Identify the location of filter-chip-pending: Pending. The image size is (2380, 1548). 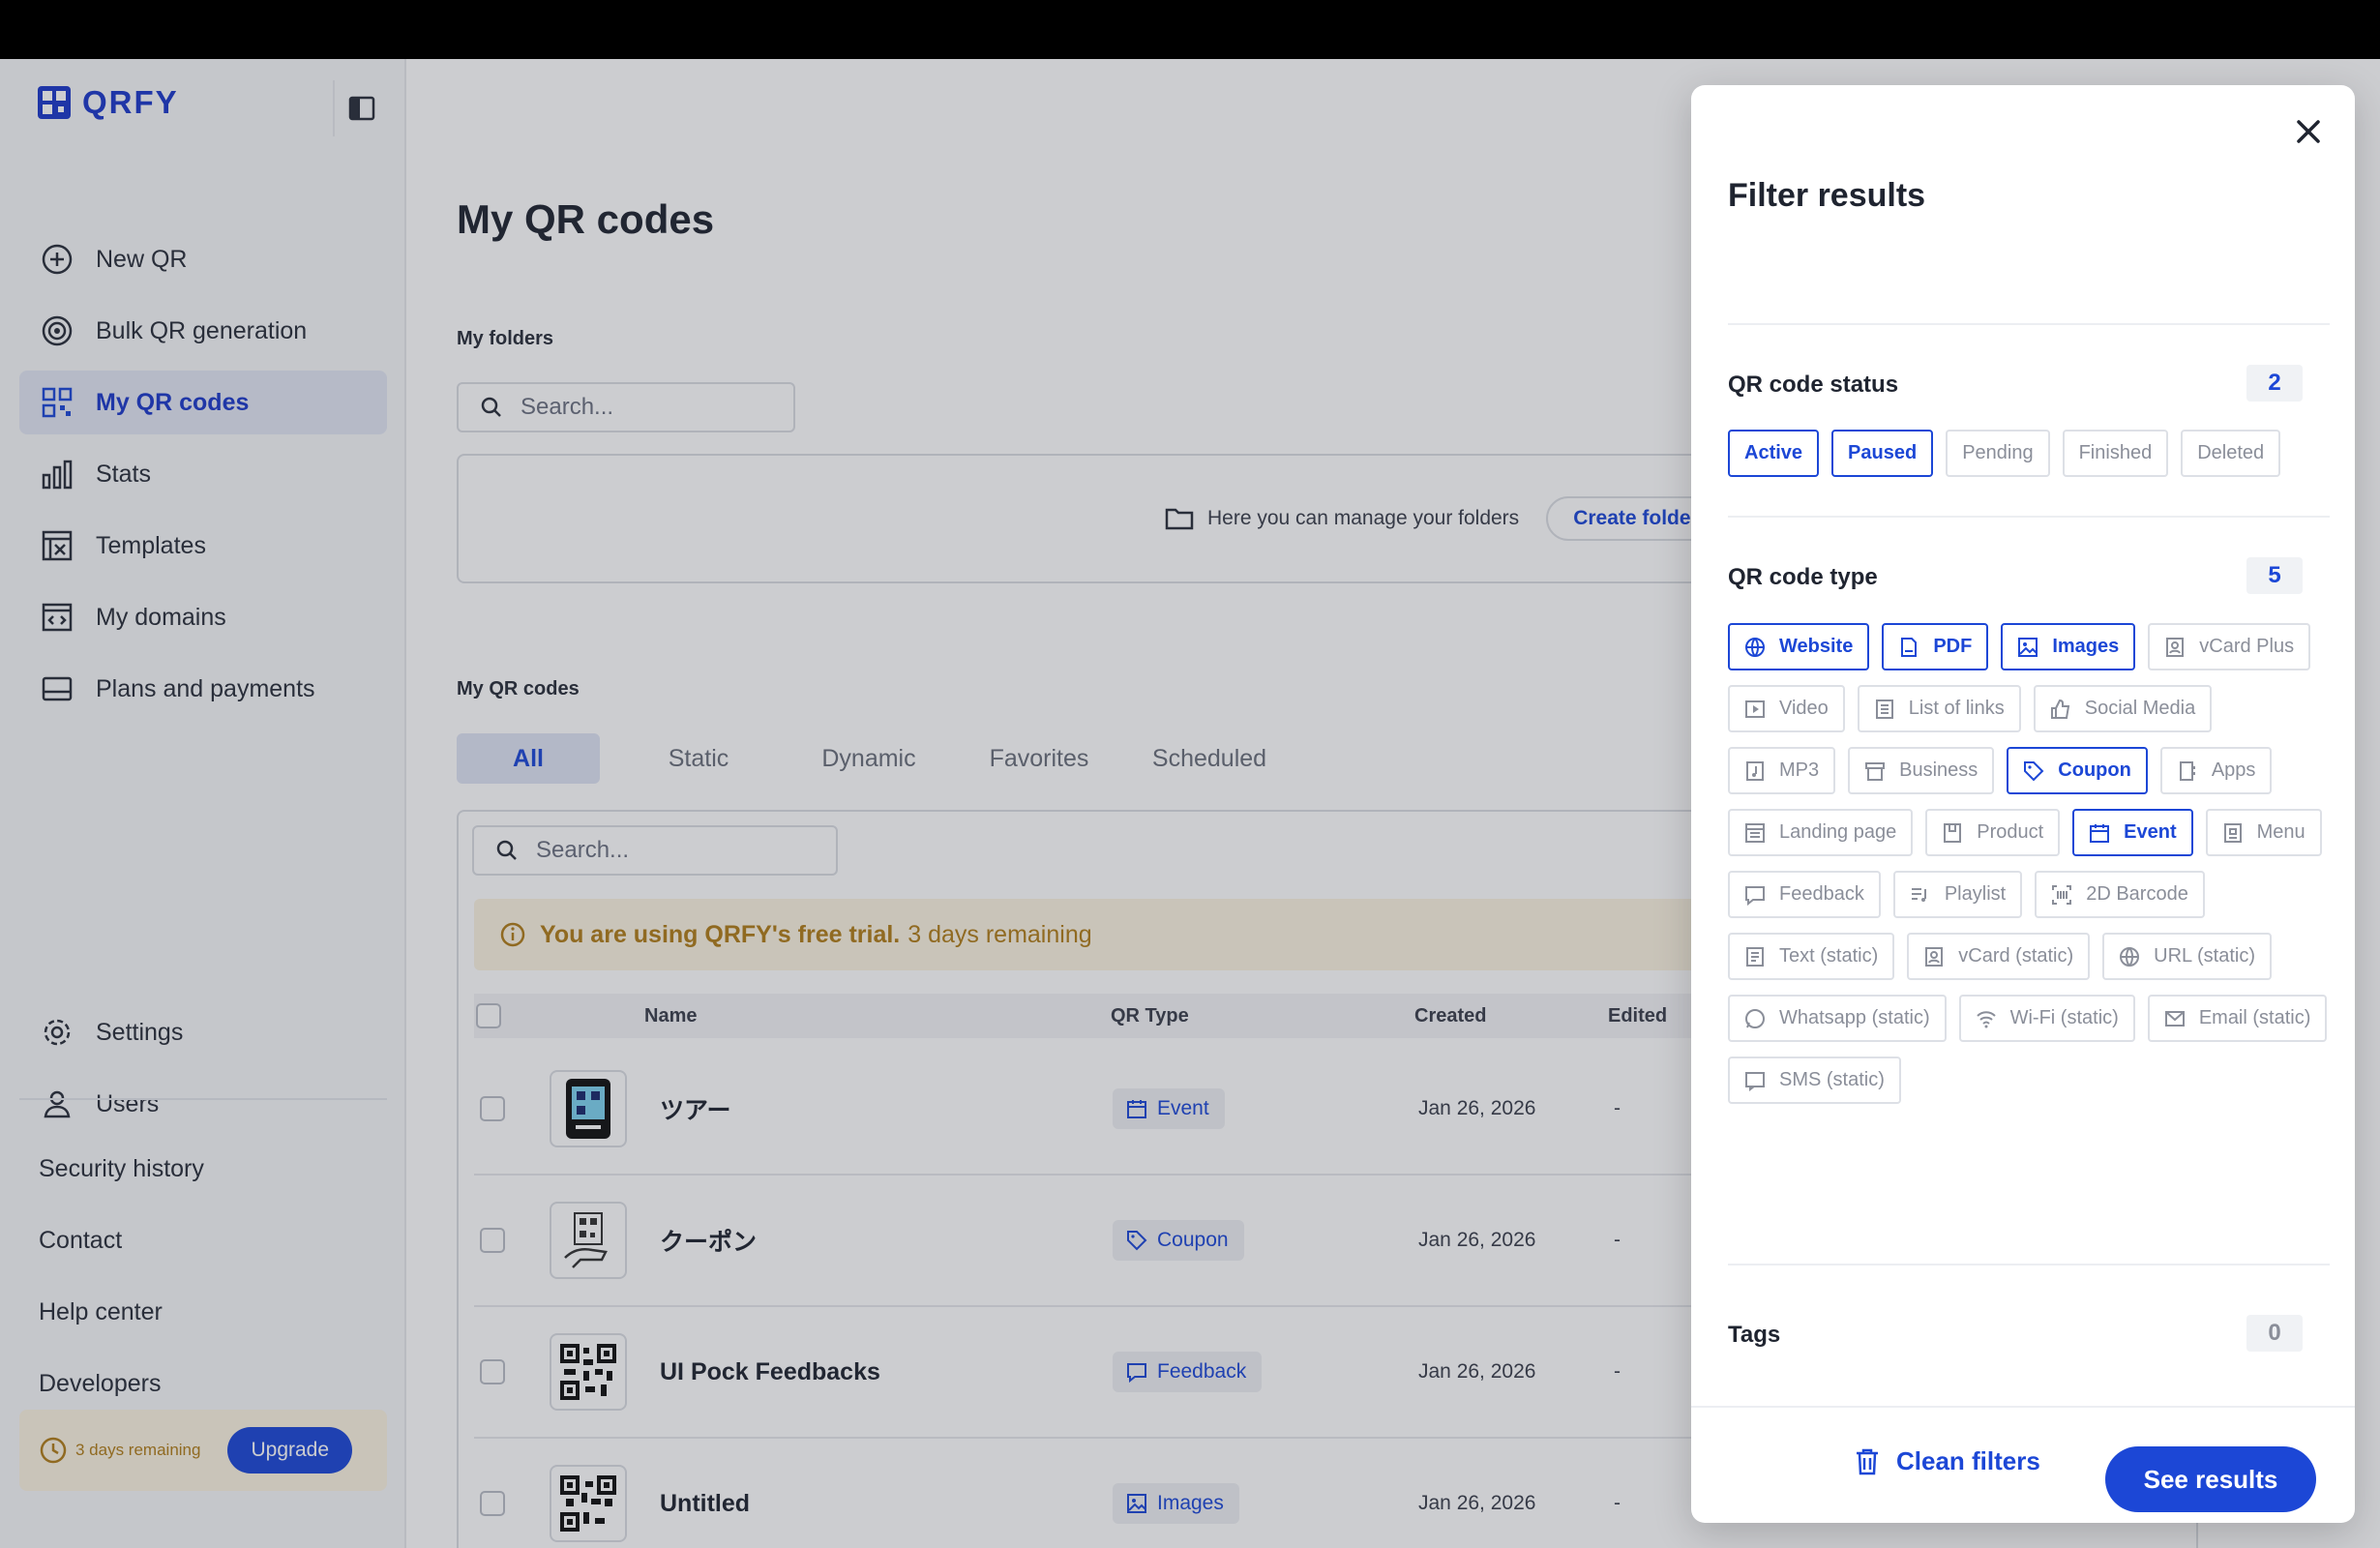
(1998, 453).